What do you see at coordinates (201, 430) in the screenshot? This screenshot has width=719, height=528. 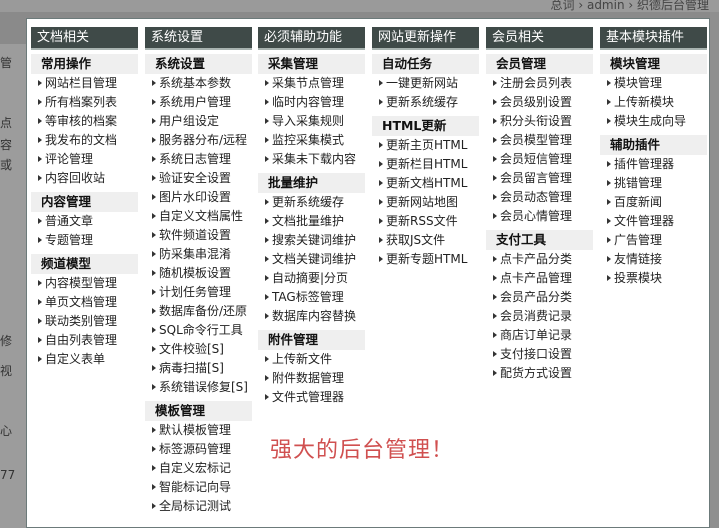 I see `menu-item-link: 默认模板管理` at bounding box center [201, 430].